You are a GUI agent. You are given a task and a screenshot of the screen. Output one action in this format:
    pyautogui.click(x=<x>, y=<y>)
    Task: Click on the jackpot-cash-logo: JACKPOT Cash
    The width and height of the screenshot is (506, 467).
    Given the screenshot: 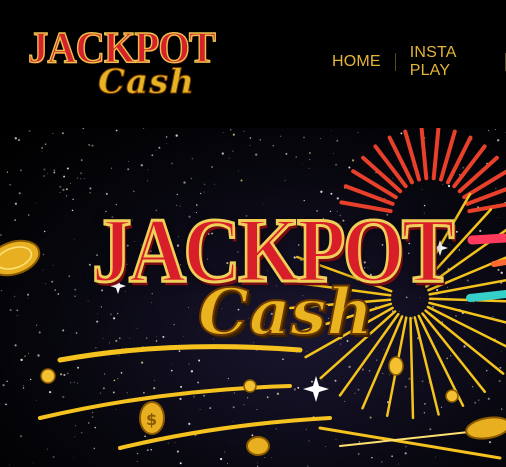 What is the action you would take?
    pyautogui.click(x=149, y=65)
    